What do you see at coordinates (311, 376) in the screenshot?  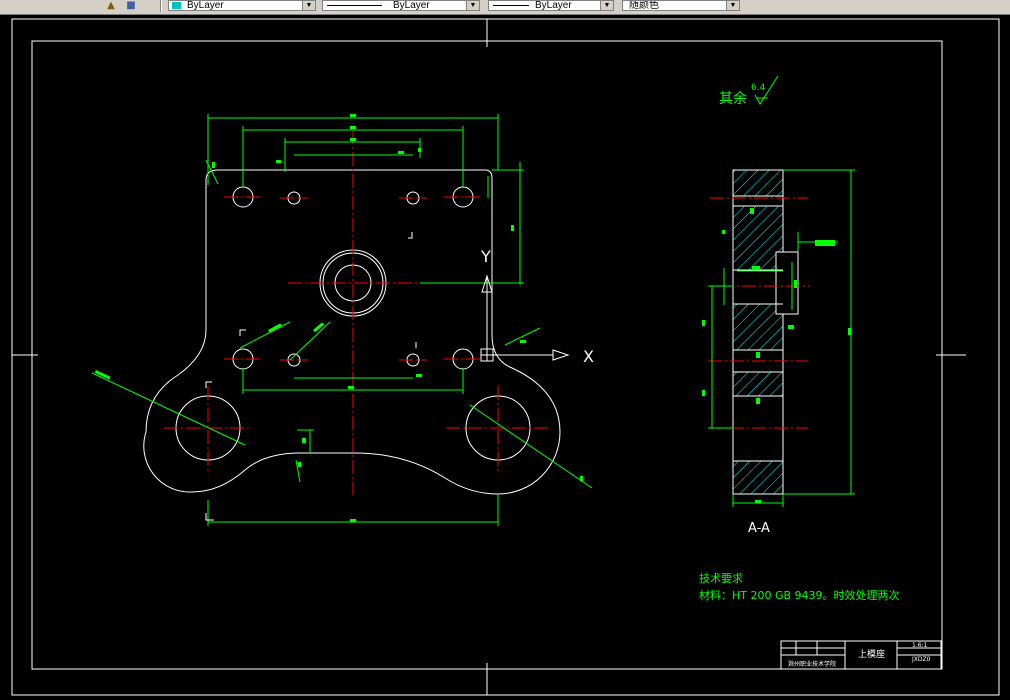 I see `corner-marks` at bounding box center [311, 376].